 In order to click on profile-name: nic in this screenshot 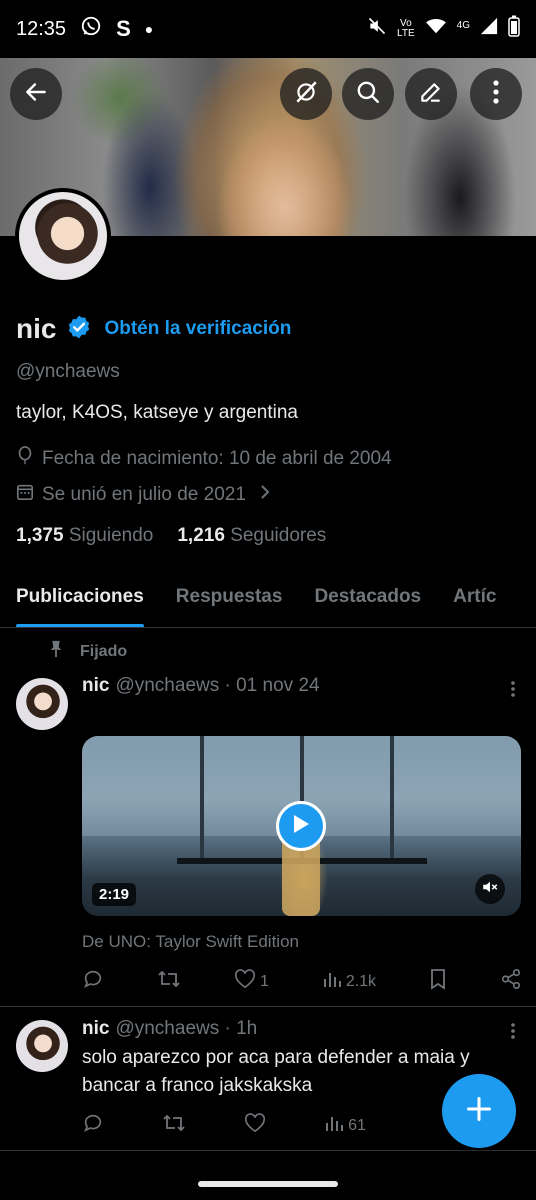, I will do `click(36, 328)`.